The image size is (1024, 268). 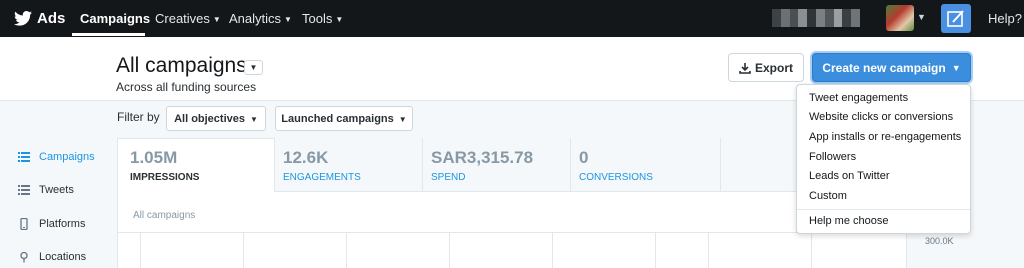 I want to click on metric-tab-impressions: 1.05M IMPRESSIONS, so click(x=196, y=165).